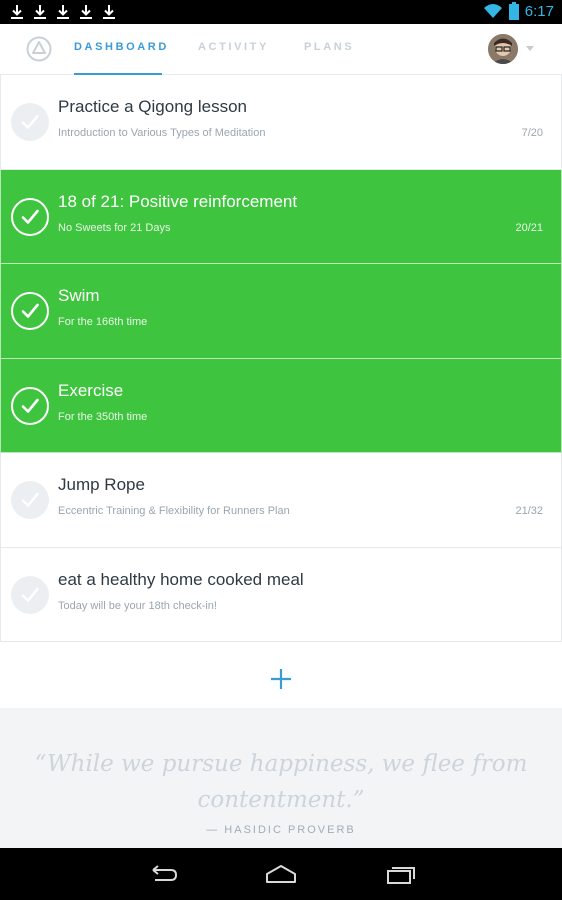 The image size is (562, 900). I want to click on back-icon, so click(162, 874).